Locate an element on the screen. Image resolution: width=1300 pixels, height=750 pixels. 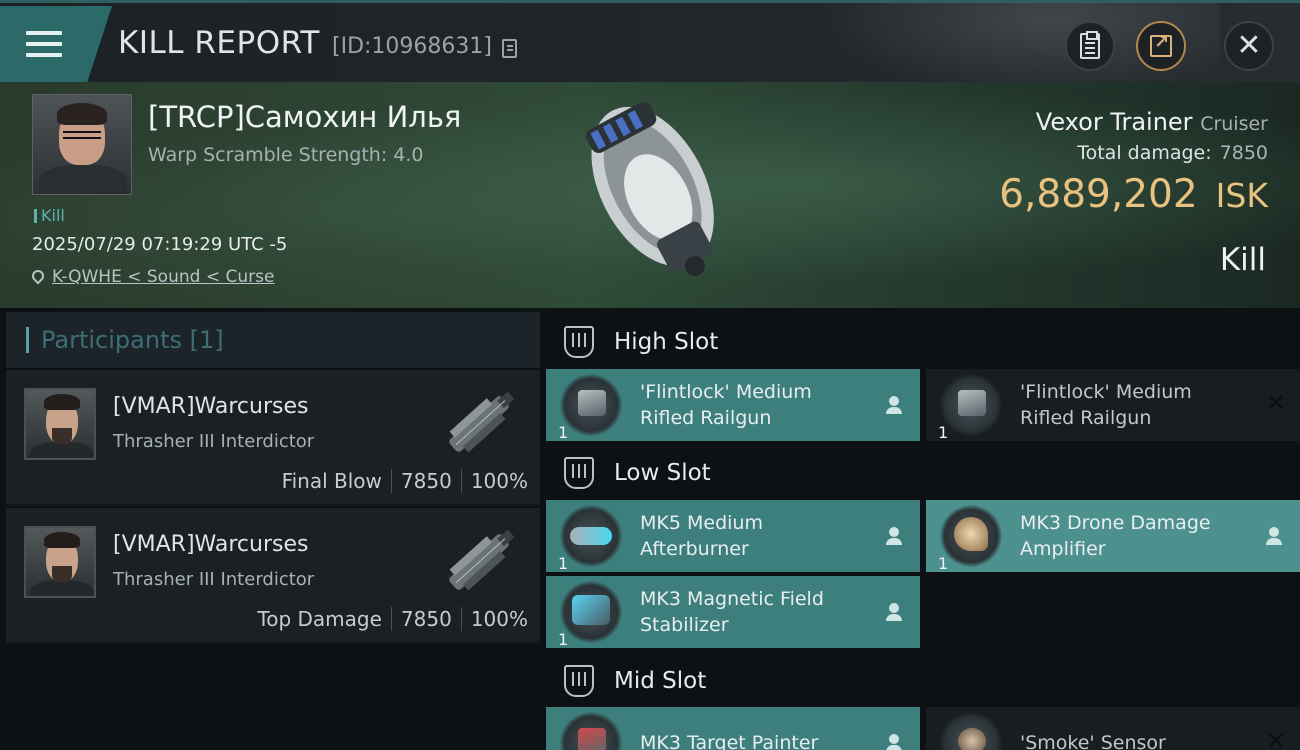
target-painter-icon: 1 is located at coordinates (591, 731).